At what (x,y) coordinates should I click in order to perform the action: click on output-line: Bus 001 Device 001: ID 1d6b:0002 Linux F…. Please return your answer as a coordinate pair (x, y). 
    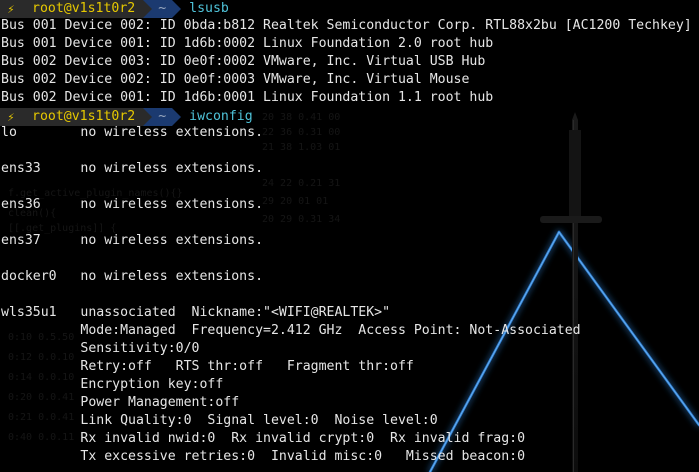
    Looking at the image, I should click on (247, 43).